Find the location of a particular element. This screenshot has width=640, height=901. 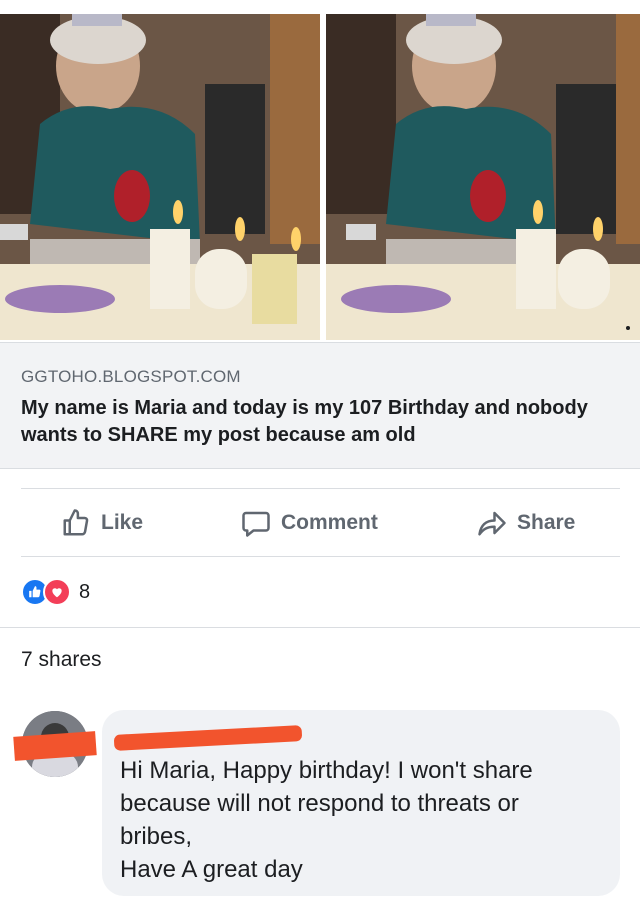

comment-button: Comment is located at coordinates (309, 522).